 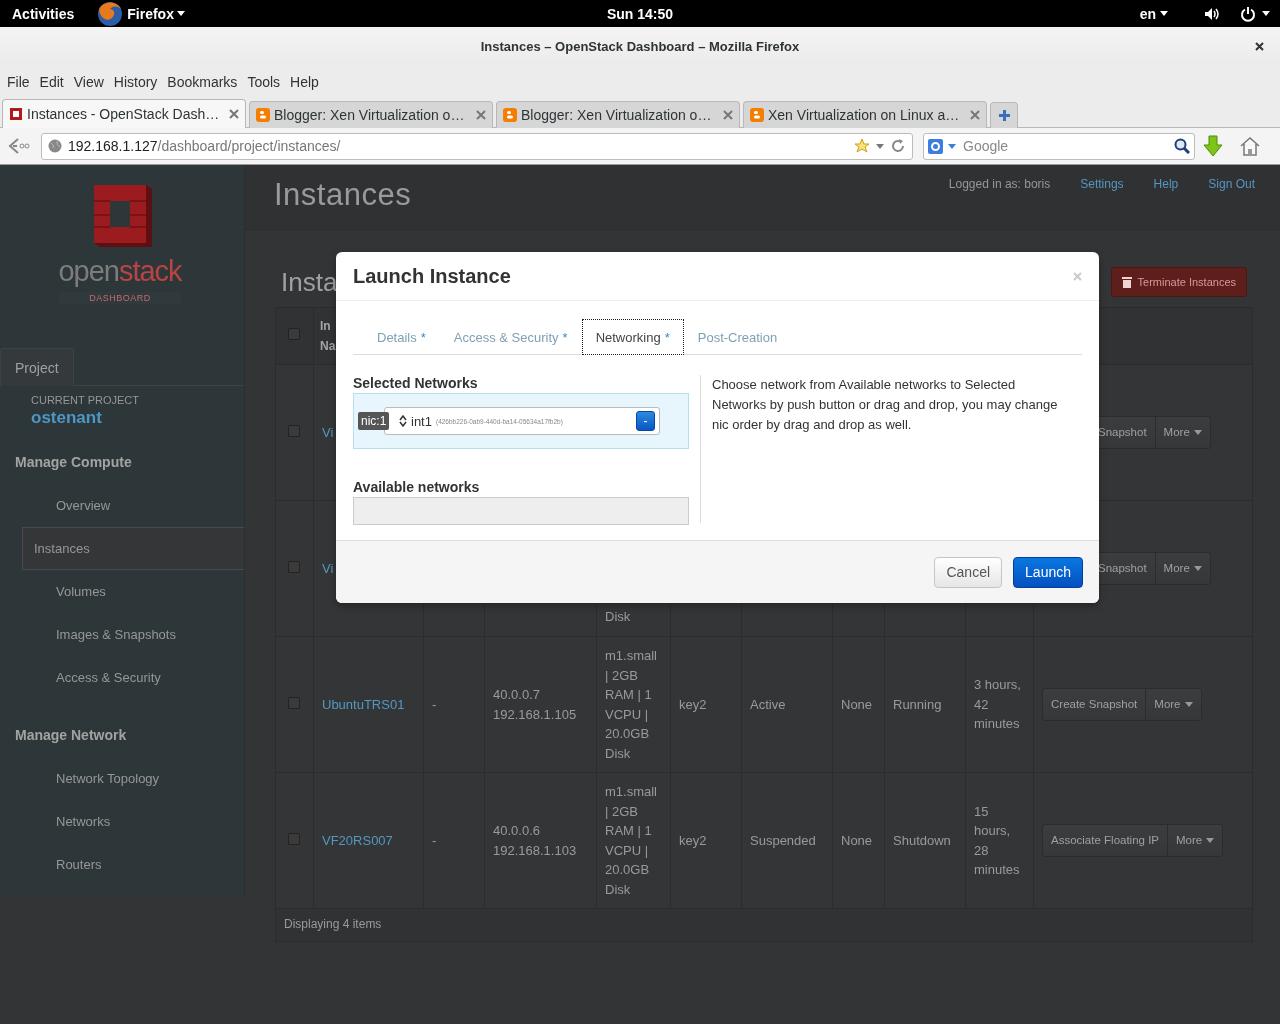 I want to click on app-menu: Firefox, so click(x=140, y=13).